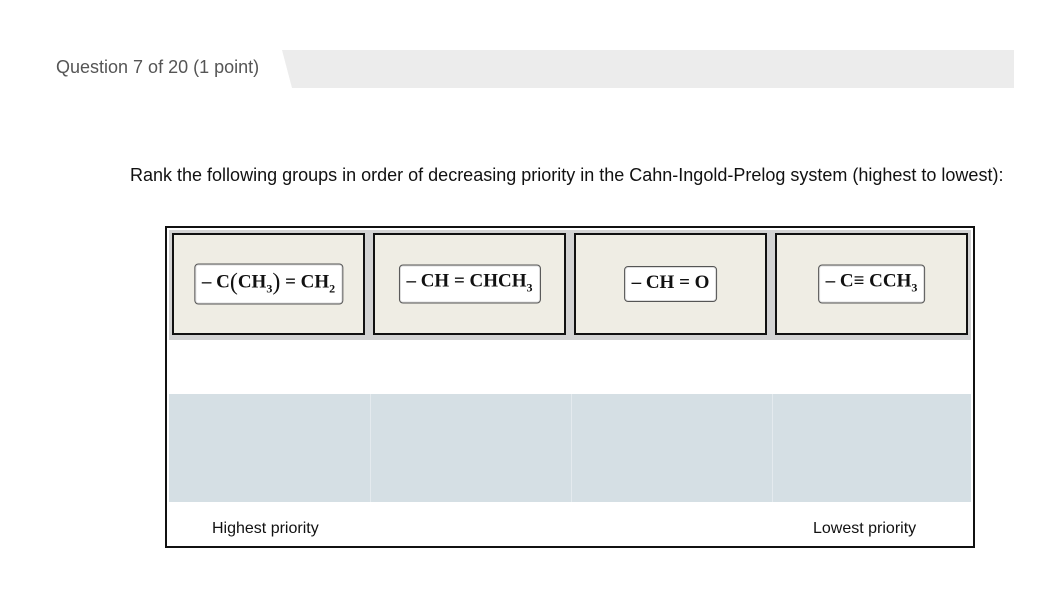  I want to click on group-formula-3: – CH = O, so click(670, 284).